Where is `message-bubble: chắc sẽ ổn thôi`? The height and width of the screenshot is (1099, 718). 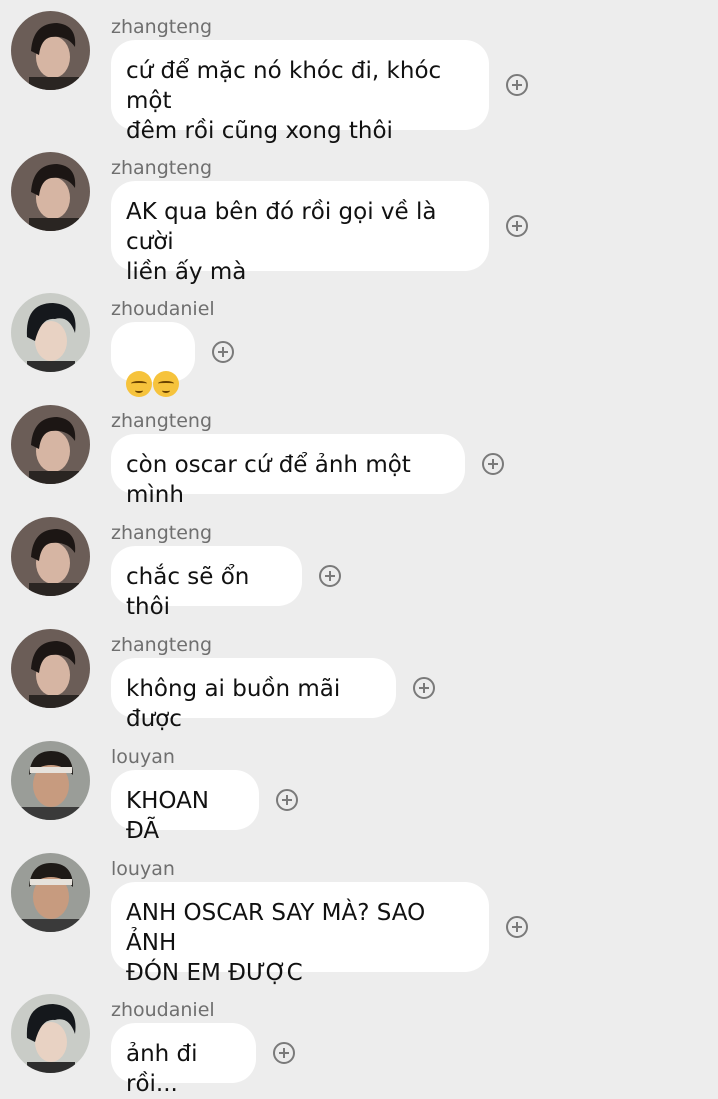
message-bubble: chắc sẽ ổn thôi is located at coordinates (206, 583).